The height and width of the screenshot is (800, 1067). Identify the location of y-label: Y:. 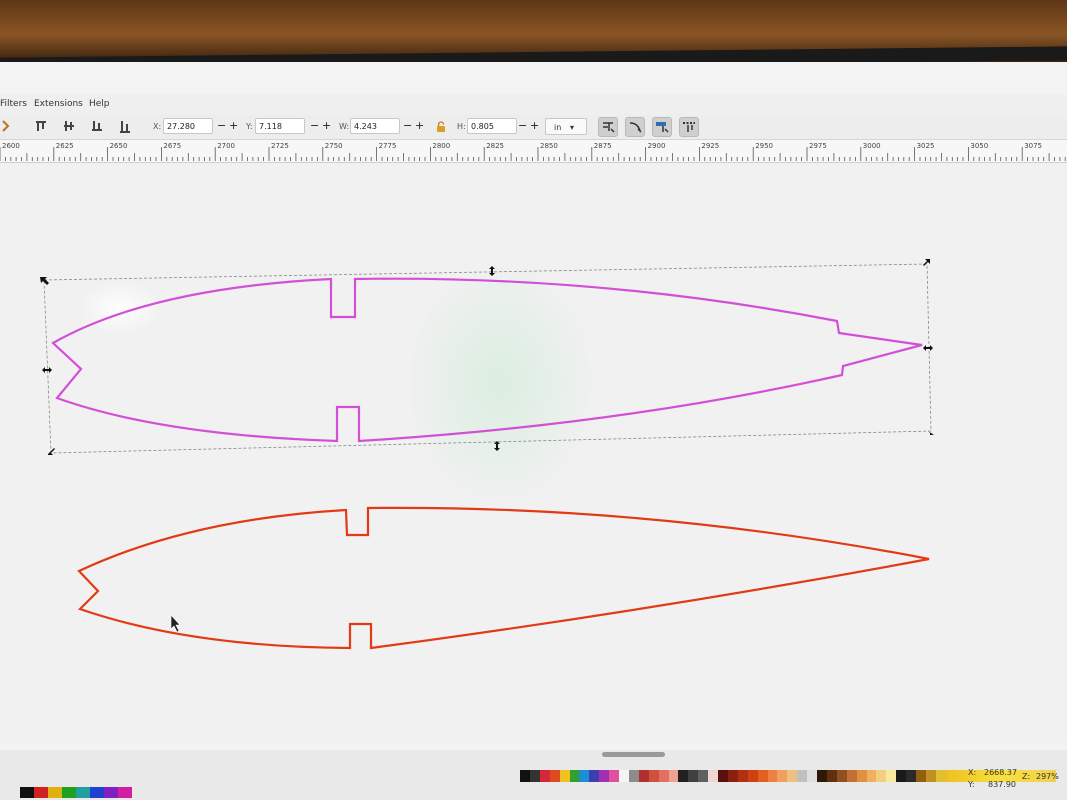
(249, 126).